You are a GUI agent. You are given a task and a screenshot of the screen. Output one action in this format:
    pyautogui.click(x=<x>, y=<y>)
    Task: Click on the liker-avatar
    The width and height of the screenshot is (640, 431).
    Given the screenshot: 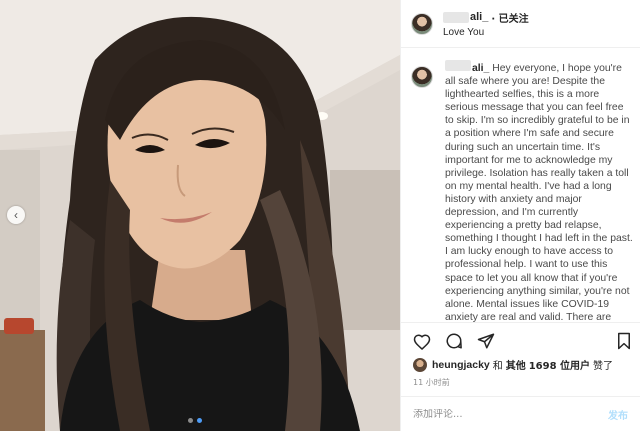 What is the action you would take?
    pyautogui.click(x=420, y=364)
    